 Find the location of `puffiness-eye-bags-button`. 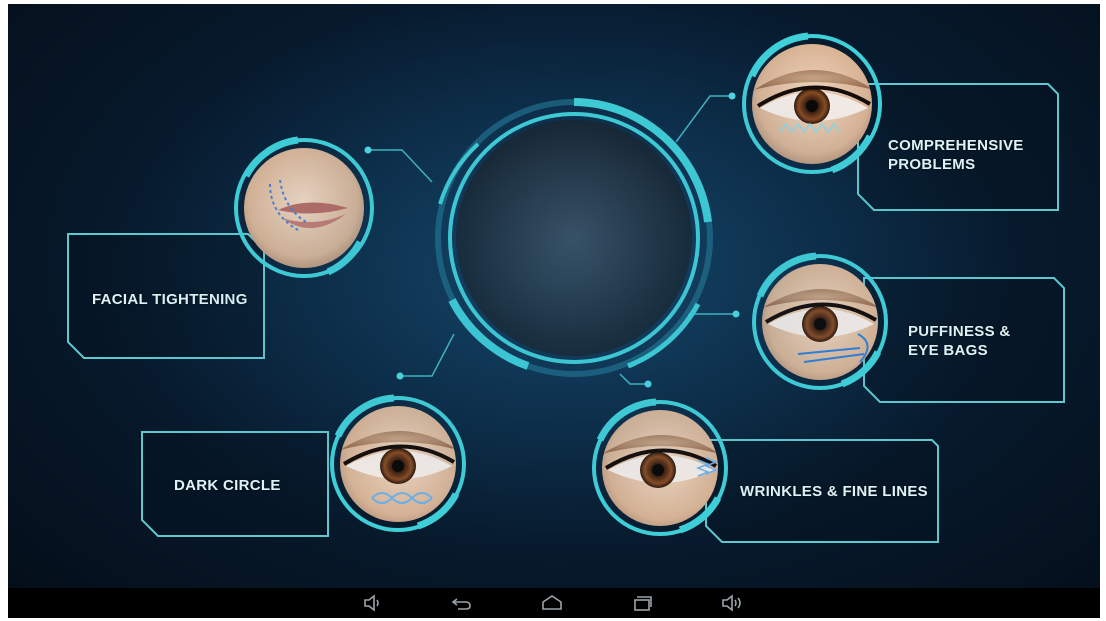

puffiness-eye-bags-button is located at coordinates (820, 322).